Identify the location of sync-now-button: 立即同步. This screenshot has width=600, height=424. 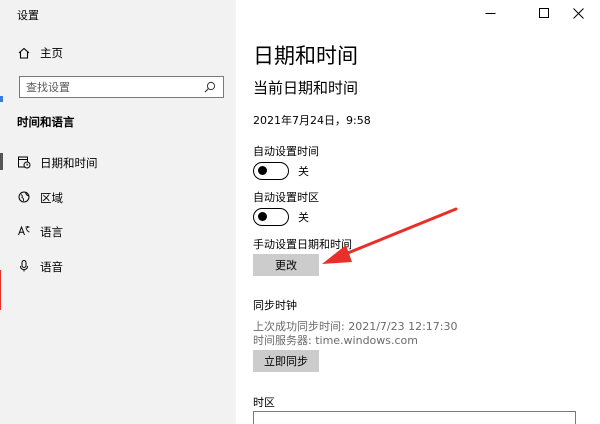
(286, 361).